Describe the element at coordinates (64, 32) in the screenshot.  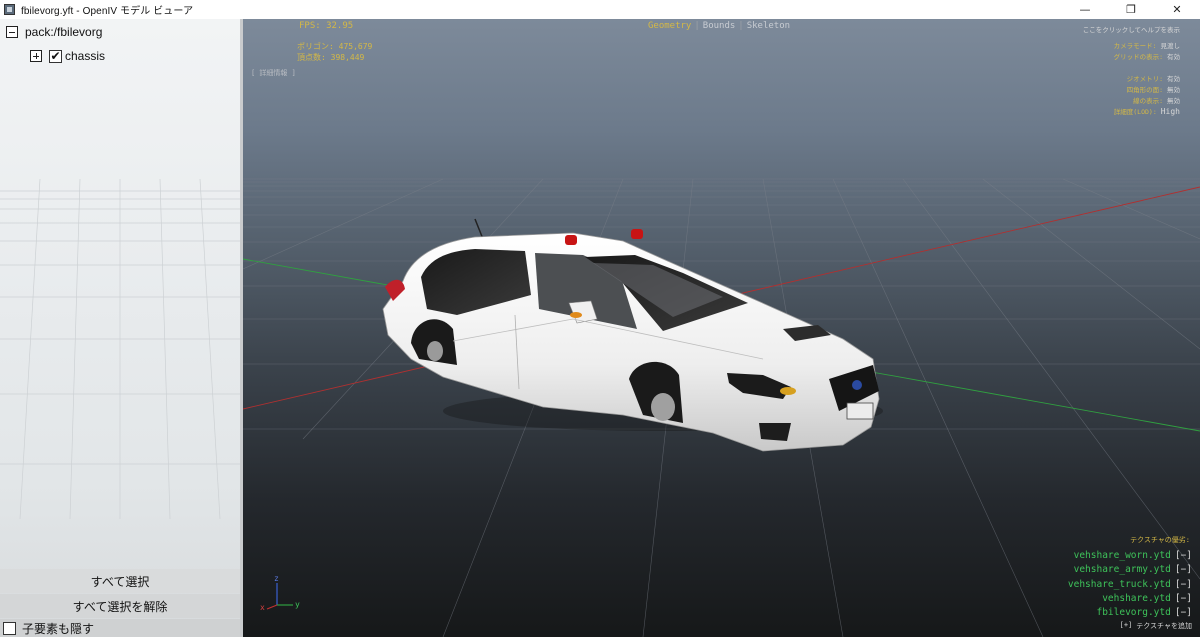
I see `tree-node-root-label: pack:/fbilevorg` at that location.